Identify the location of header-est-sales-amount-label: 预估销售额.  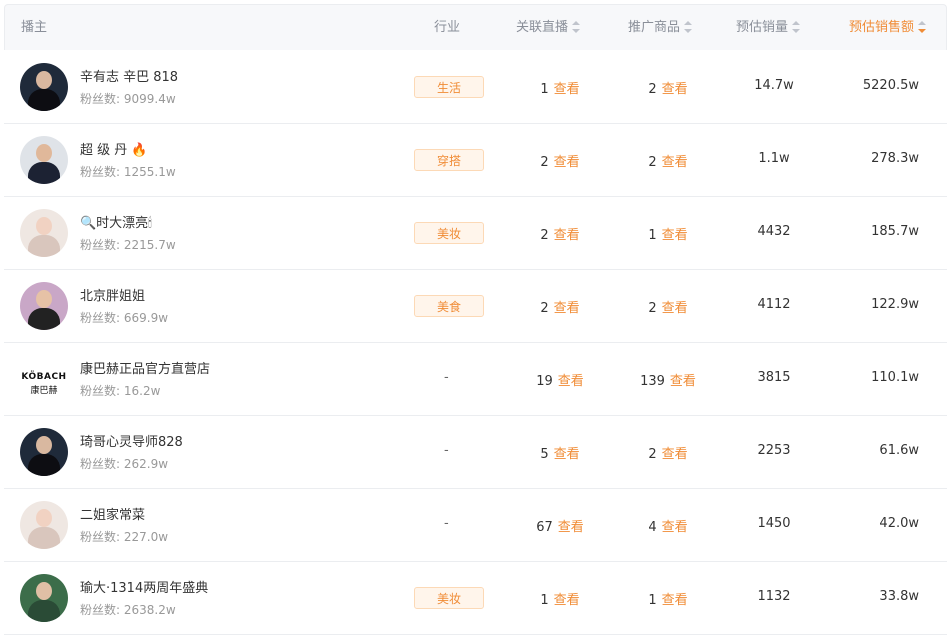
(882, 27).